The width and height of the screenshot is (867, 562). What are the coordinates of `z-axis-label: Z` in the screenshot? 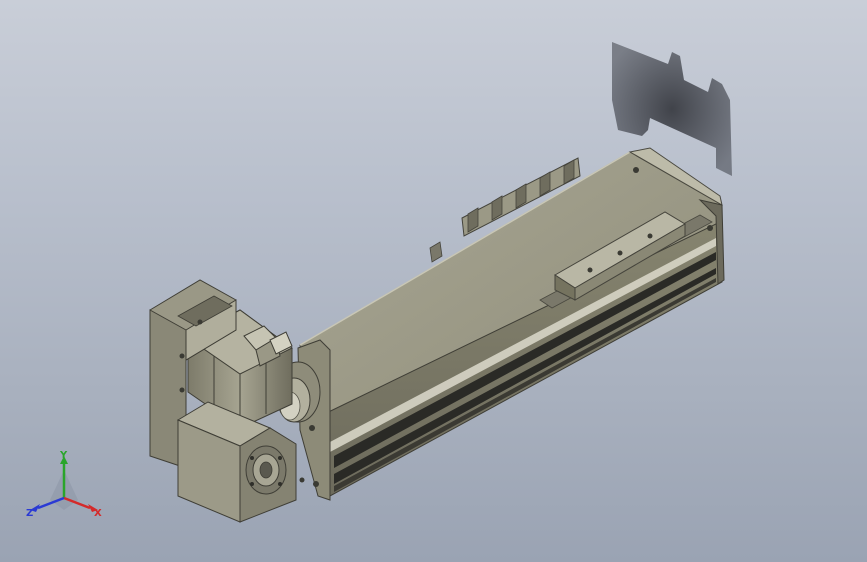 It's located at (29, 513).